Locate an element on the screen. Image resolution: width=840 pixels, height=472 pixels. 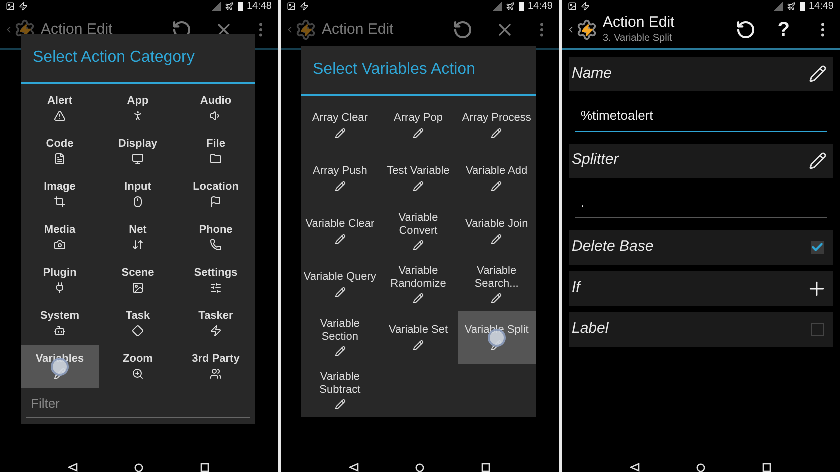
grid-item: Plugin is located at coordinates (60, 280).